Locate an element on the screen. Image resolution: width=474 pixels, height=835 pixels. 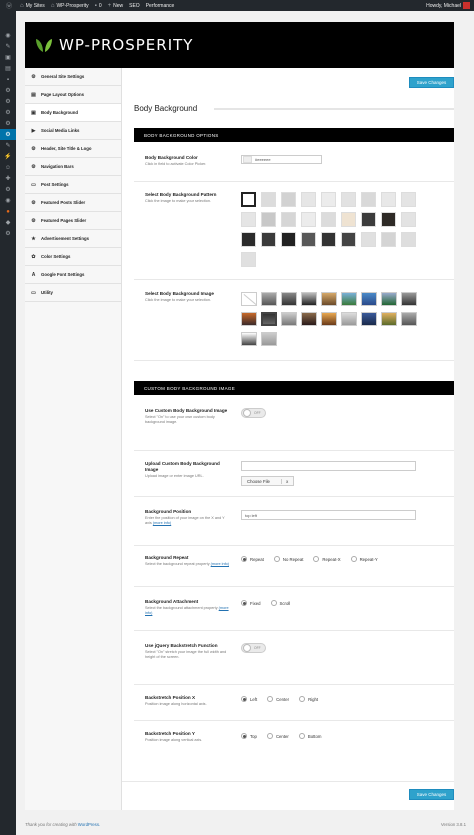
seo-link: SEO is located at coordinates (134, 5).